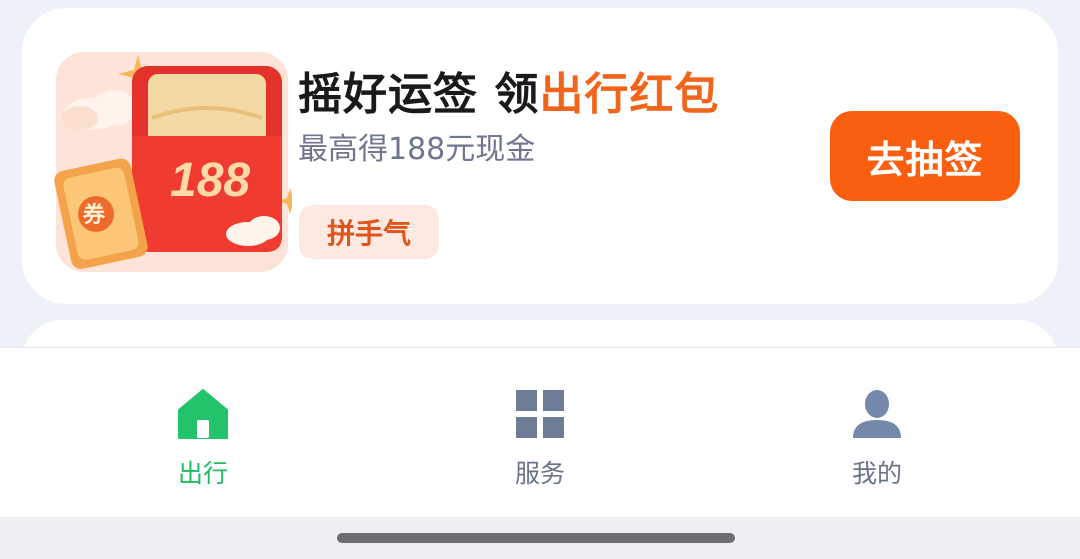 Image resolution: width=1080 pixels, height=559 pixels. Describe the element at coordinates (419, 94) in the screenshot. I see `promo-title-main: 摇好运签 领` at that location.